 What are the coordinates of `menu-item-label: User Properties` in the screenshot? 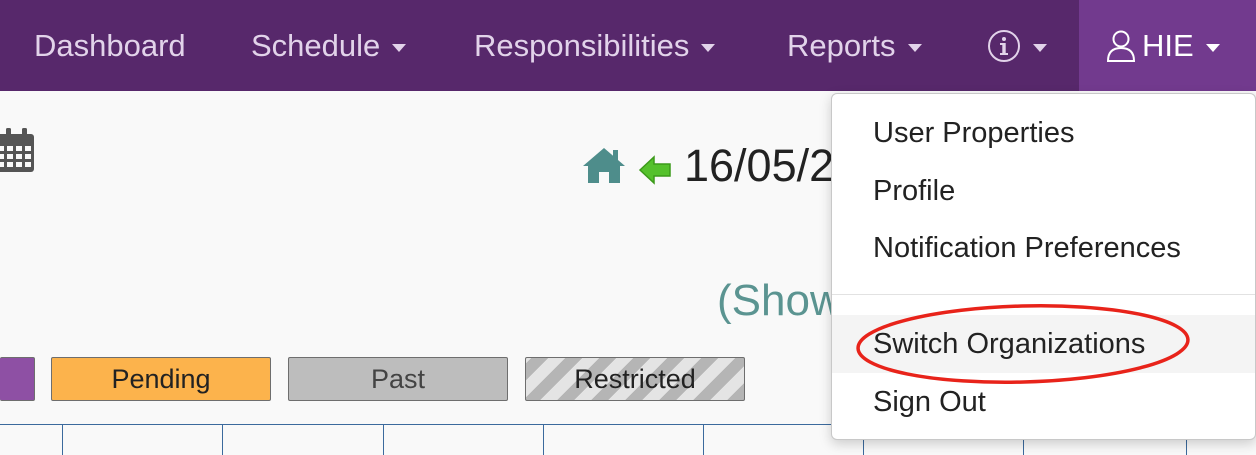 It's located at (974, 132).